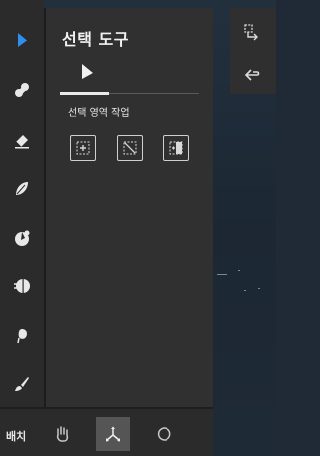 This screenshot has height=456, width=320. I want to click on invert-selection-icon, so click(176, 148).